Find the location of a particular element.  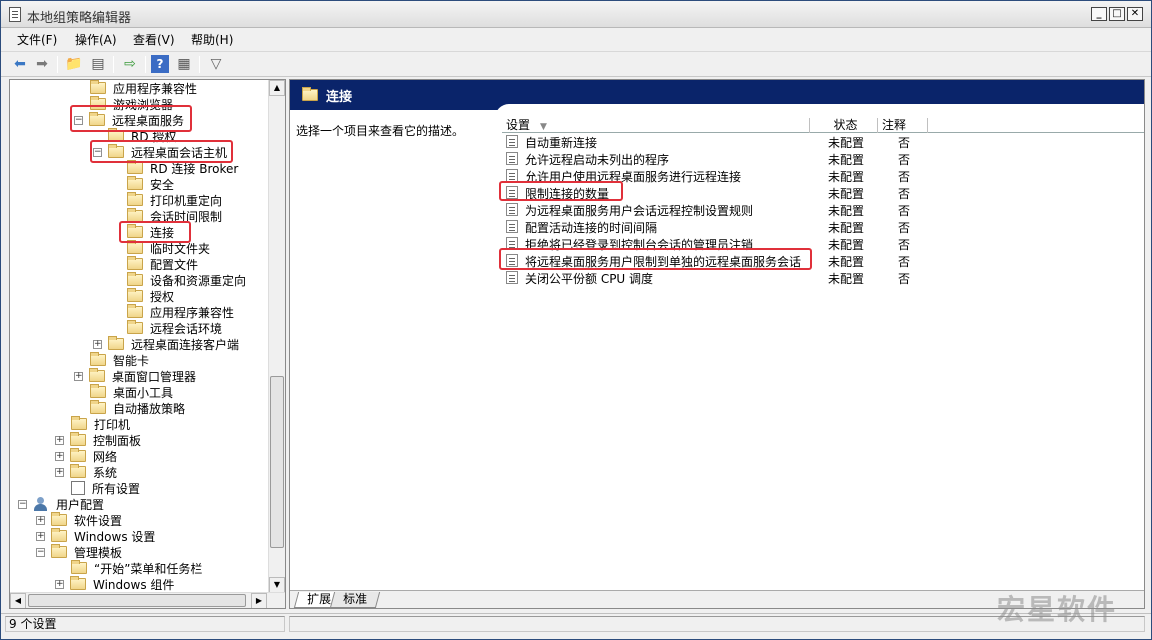

list-header: 设置 ▼ 状态 注释 is located at coordinates (823, 125).